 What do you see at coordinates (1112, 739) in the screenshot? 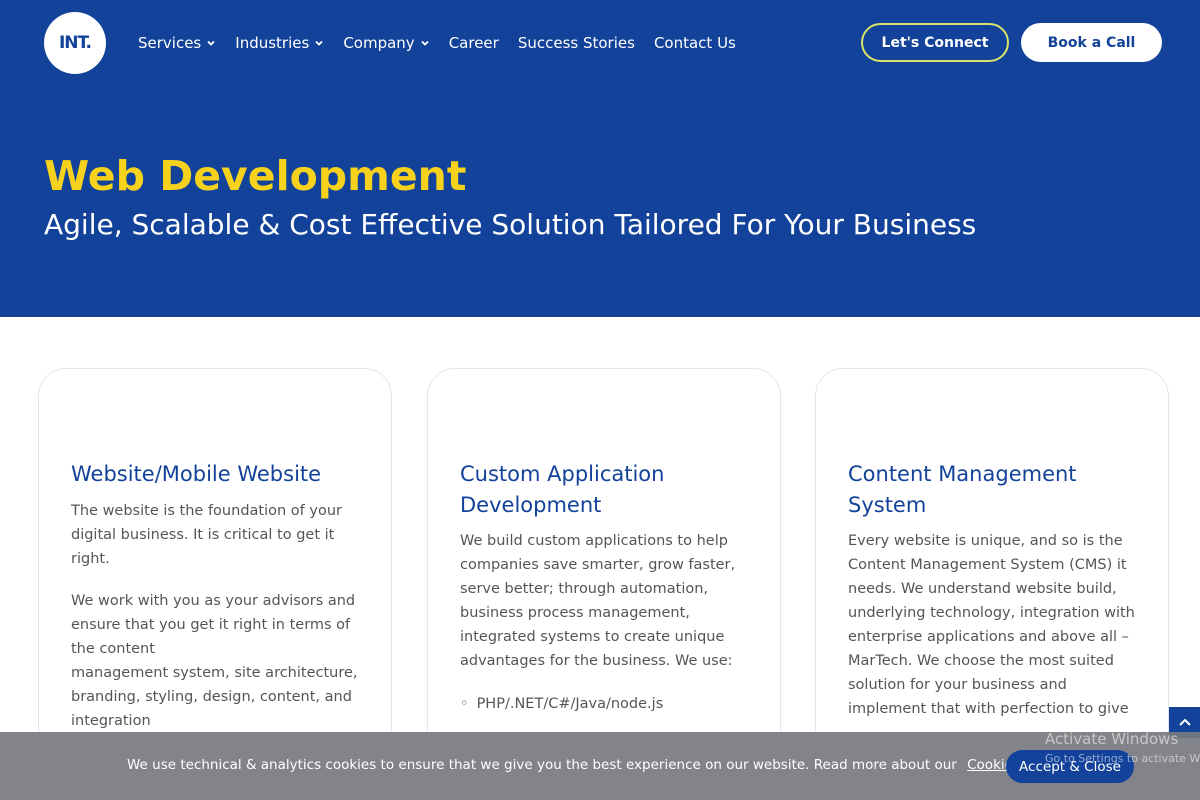
I see `windows-activation-title: Activate Windows` at bounding box center [1112, 739].